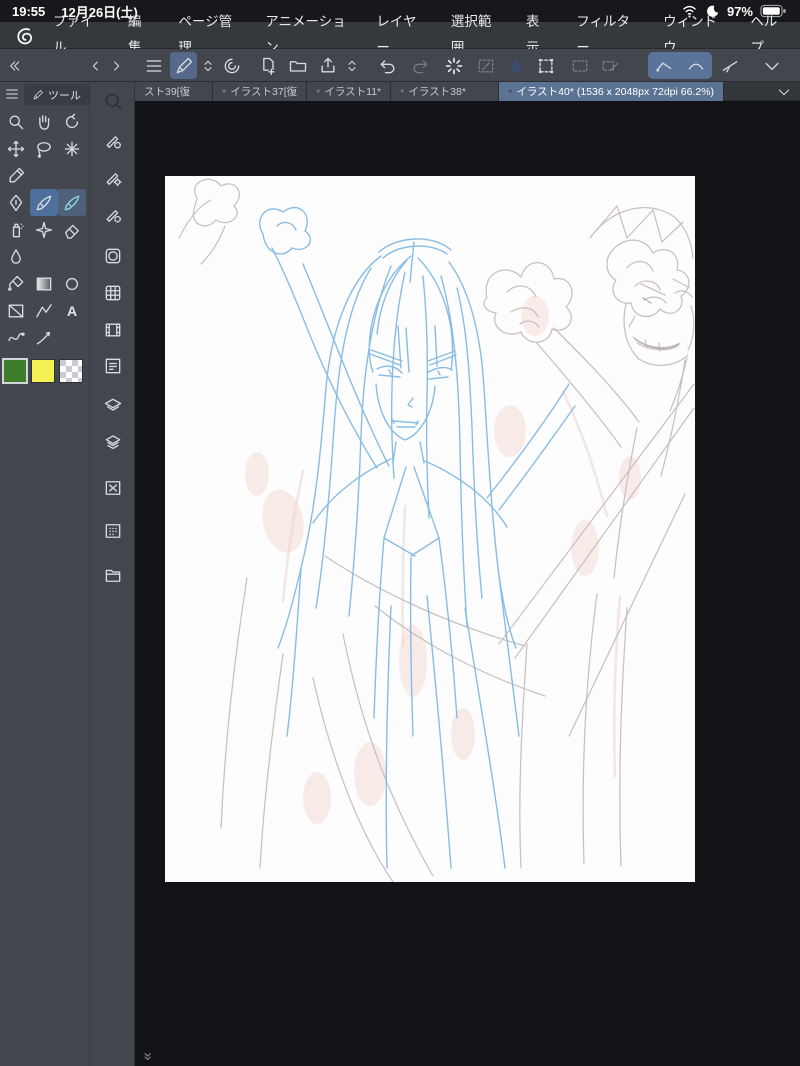 The height and width of the screenshot is (1066, 800). What do you see at coordinates (12, 94) in the screenshot?
I see `panel-menu-icon` at bounding box center [12, 94].